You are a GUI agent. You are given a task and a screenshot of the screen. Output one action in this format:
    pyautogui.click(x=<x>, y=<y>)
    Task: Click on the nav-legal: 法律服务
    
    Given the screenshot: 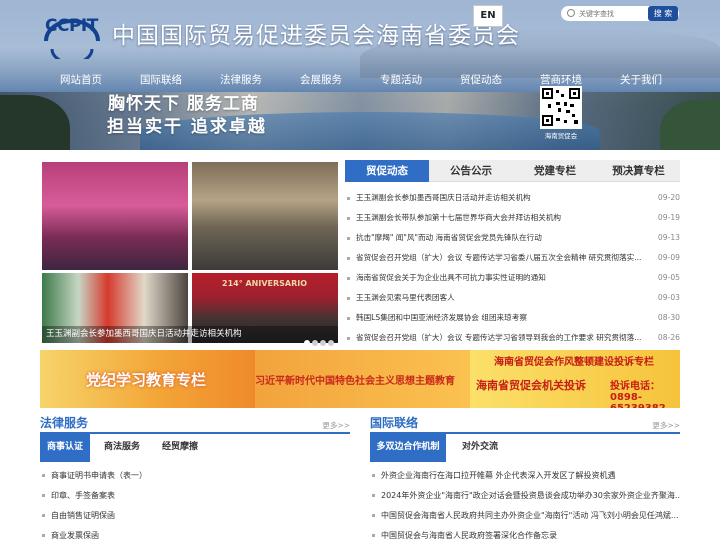 What is the action you would take?
    pyautogui.click(x=241, y=79)
    